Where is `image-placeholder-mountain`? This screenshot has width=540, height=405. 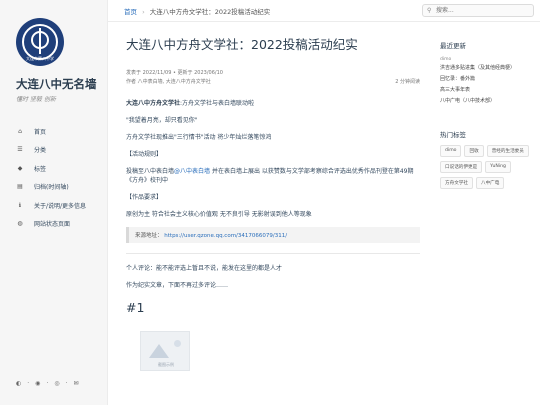 image-placeholder-mountain is located at coordinates (159, 351).